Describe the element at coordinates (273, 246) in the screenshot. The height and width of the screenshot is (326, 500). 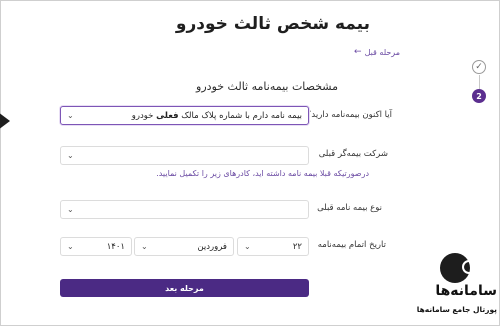
I see `expiry-day-select: ۲۲ ⌄` at that location.